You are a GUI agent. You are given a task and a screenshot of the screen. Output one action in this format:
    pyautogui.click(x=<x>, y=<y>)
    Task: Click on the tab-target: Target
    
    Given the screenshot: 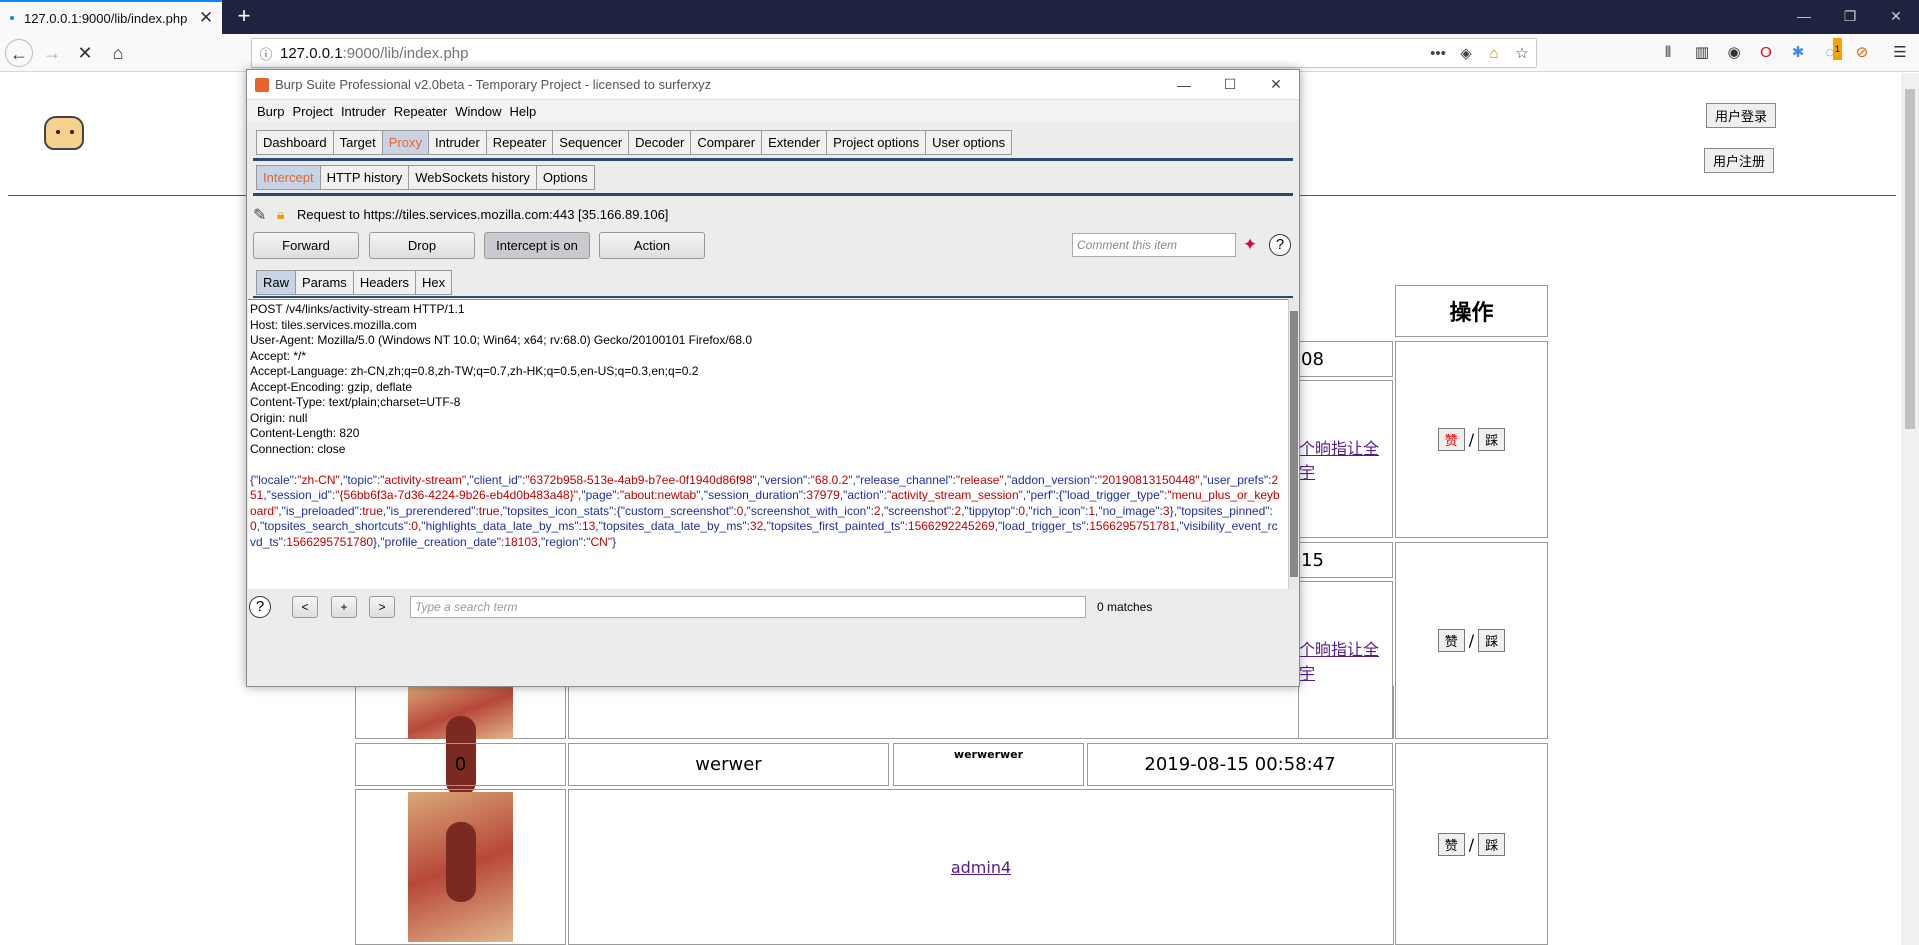 What is the action you would take?
    pyautogui.click(x=357, y=142)
    